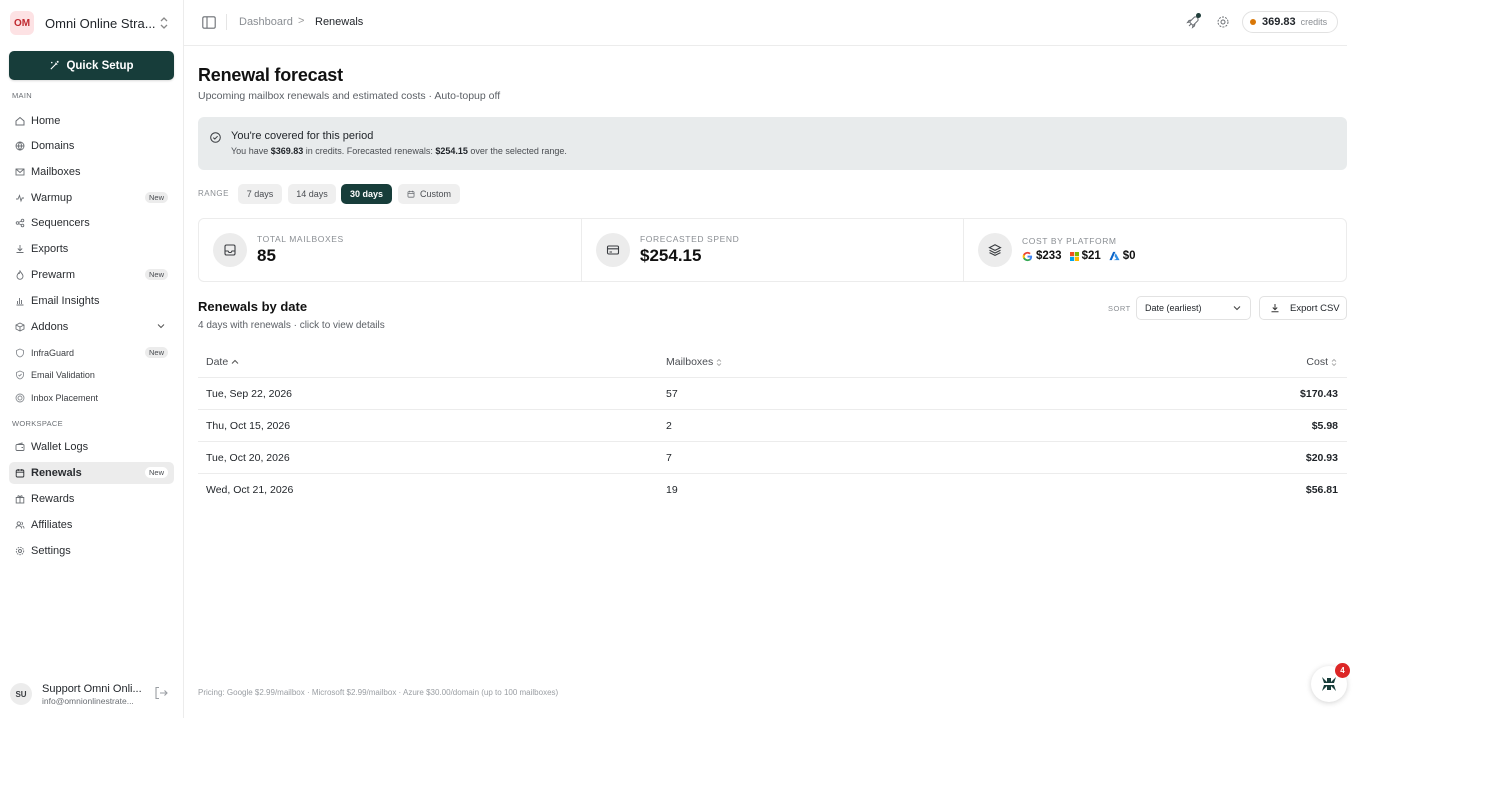 This screenshot has height=796, width=1512. Describe the element at coordinates (266, 22) in the screenshot. I see `breadcrumb-dashboard: Dashboard` at that location.